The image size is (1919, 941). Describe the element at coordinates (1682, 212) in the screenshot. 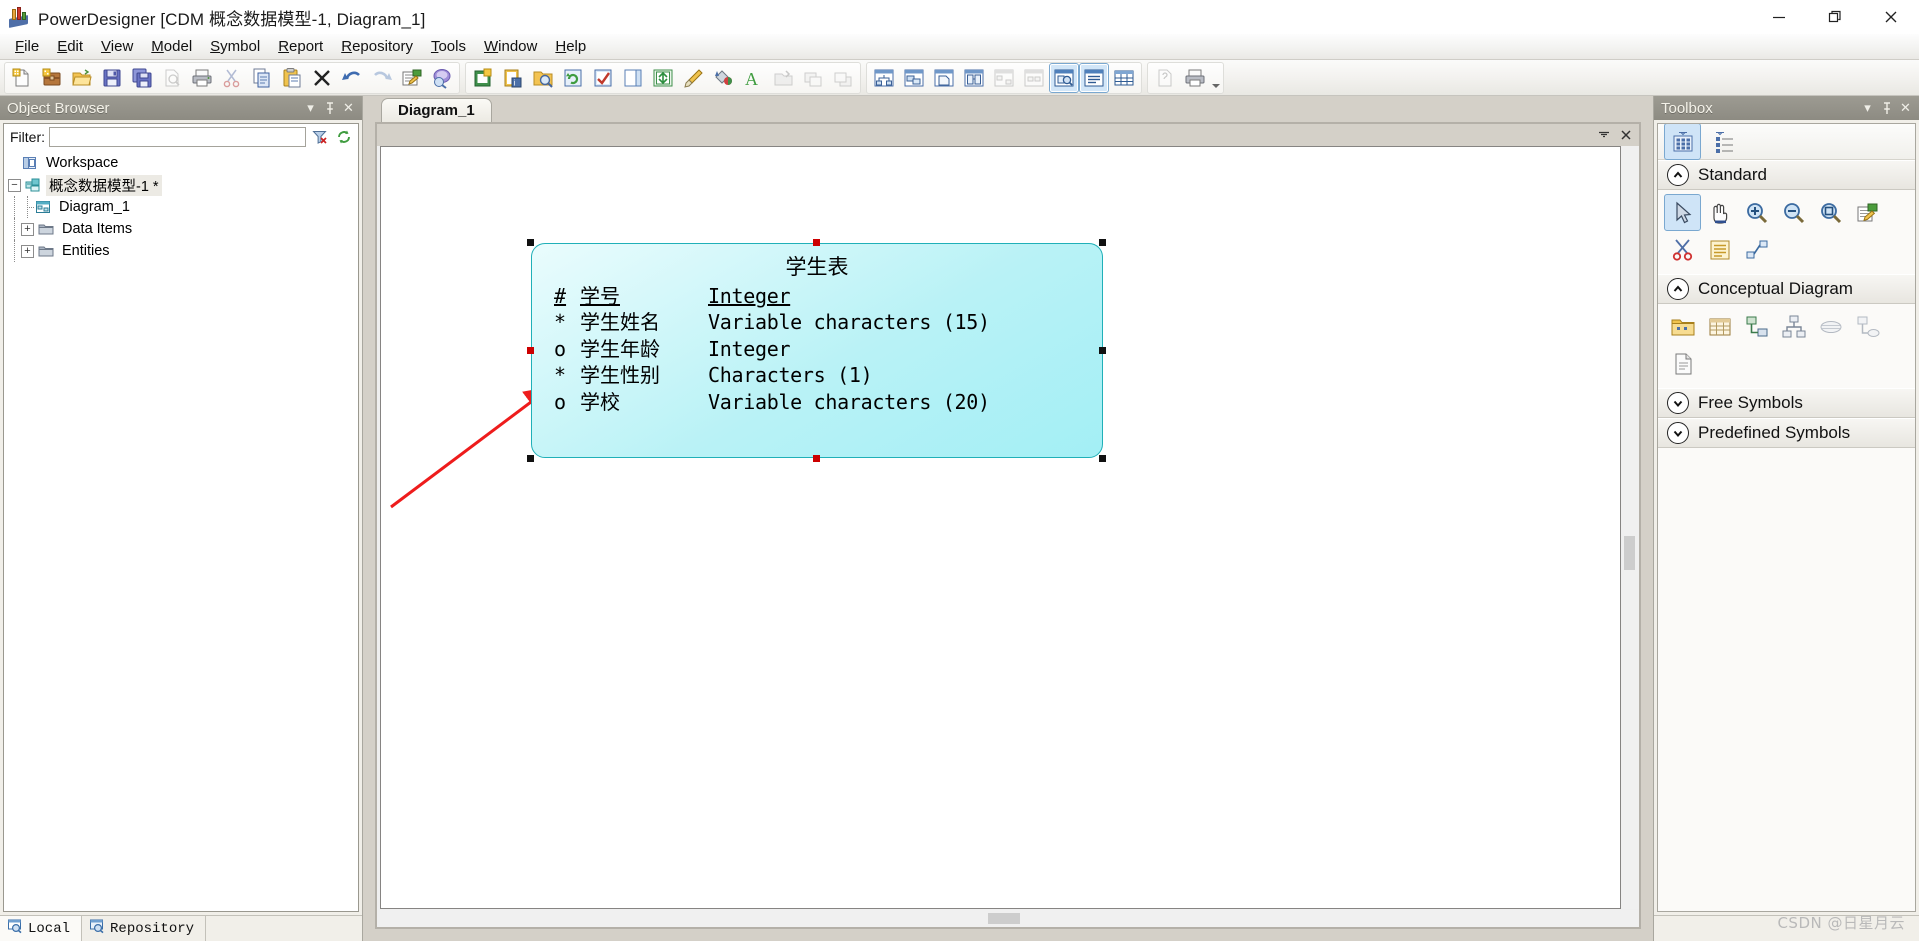

I see `pointer-icon` at that location.